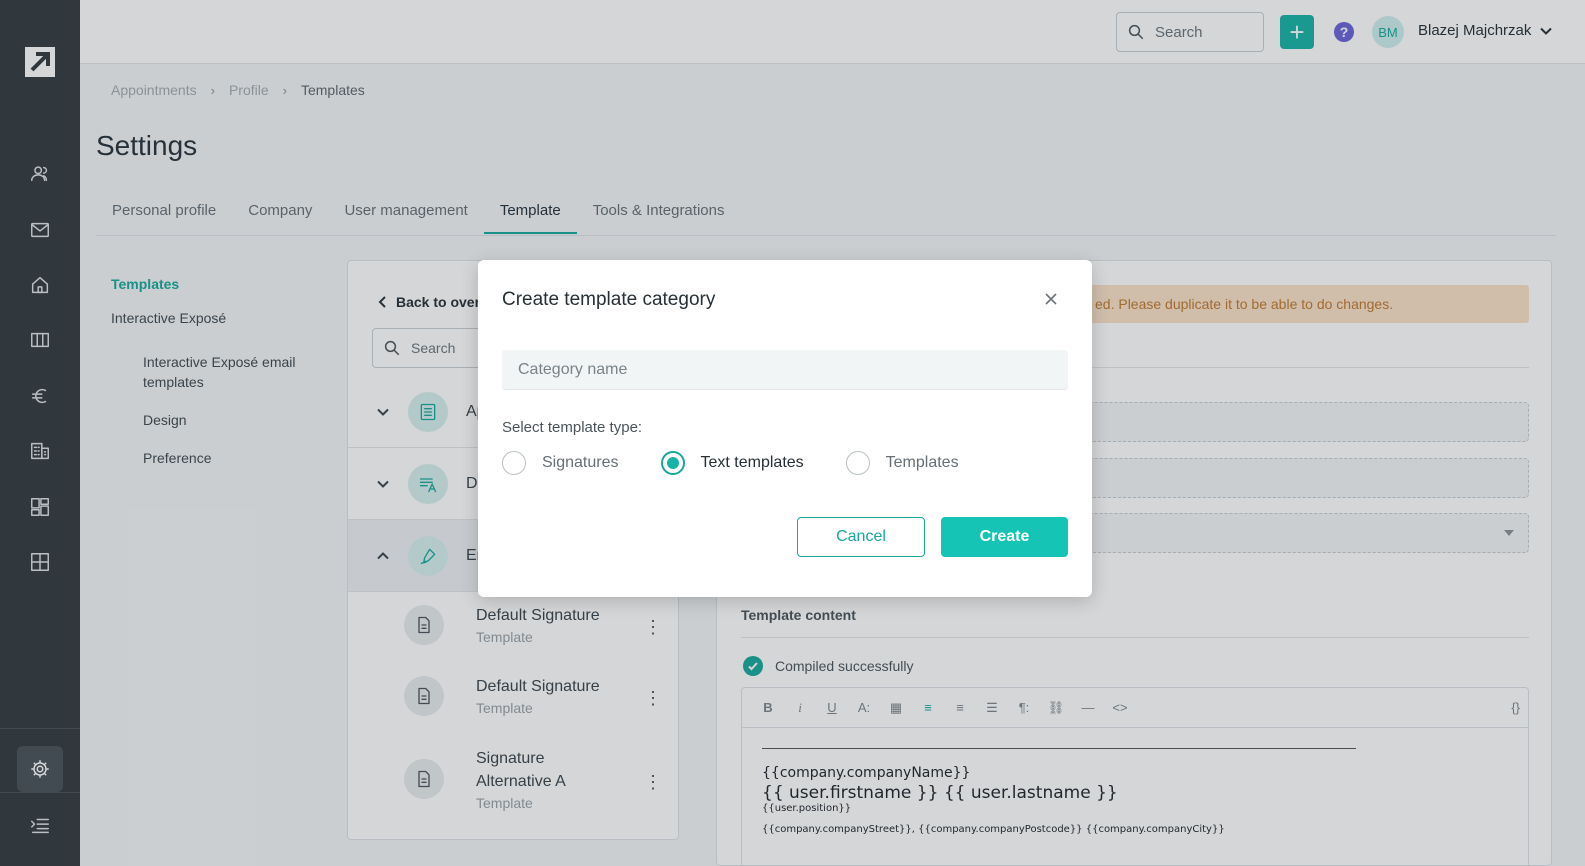  I want to click on radio-label: Templates, so click(922, 462).